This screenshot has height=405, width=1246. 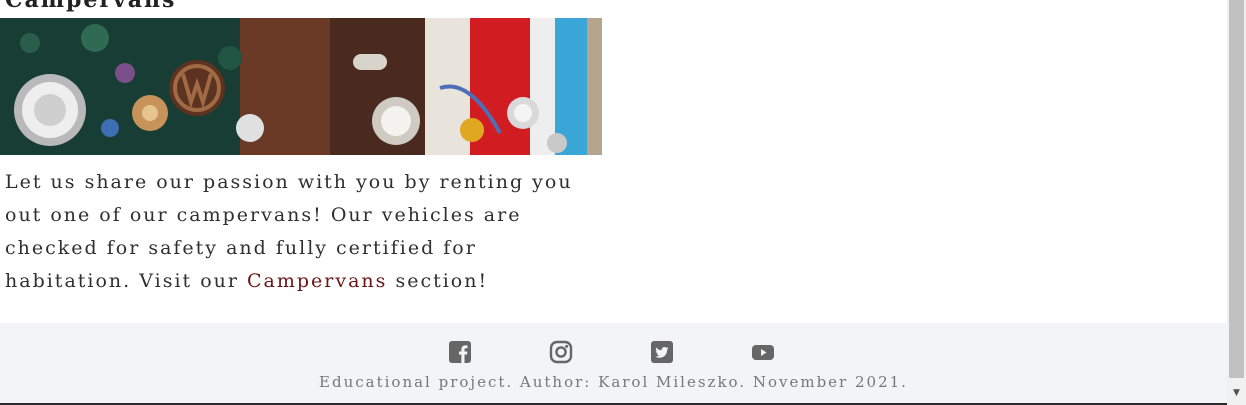 What do you see at coordinates (317, 281) in the screenshot?
I see `campervans-link: Campervans` at bounding box center [317, 281].